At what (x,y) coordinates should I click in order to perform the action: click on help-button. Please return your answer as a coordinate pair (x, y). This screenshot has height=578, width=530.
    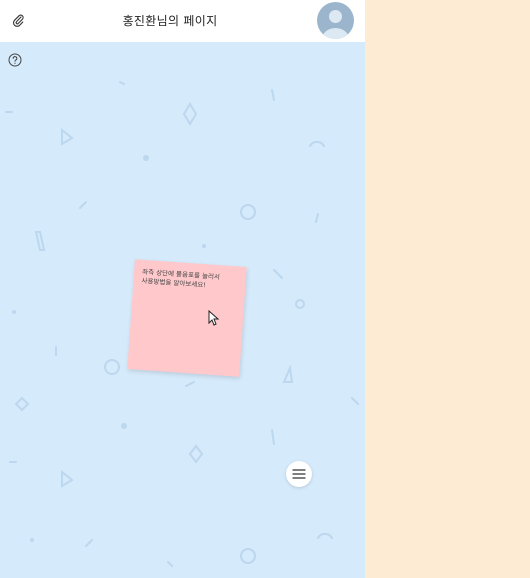
    Looking at the image, I should click on (15, 59).